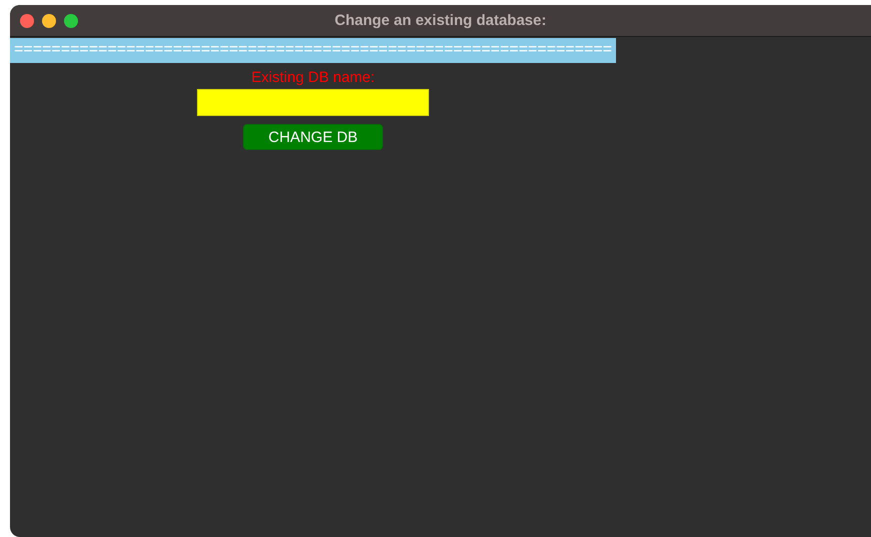 The width and height of the screenshot is (871, 537). Describe the element at coordinates (71, 21) in the screenshot. I see `maximize-button` at that location.